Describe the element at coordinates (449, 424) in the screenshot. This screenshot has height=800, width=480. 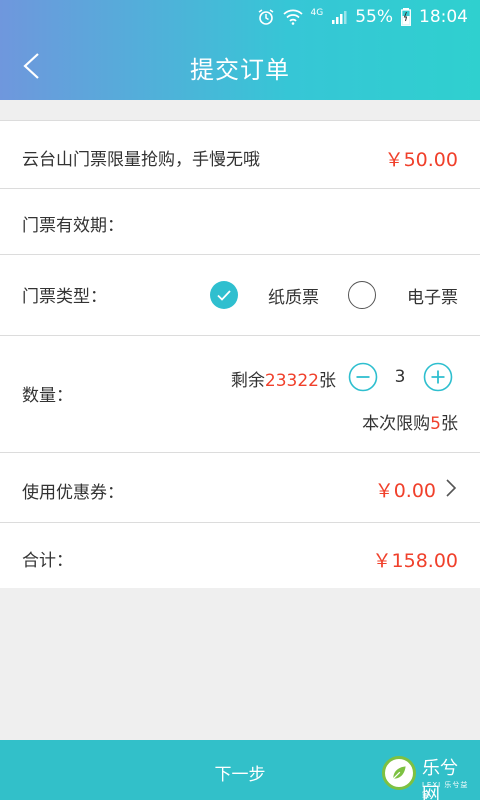
I see `limit-suffix: 张` at that location.